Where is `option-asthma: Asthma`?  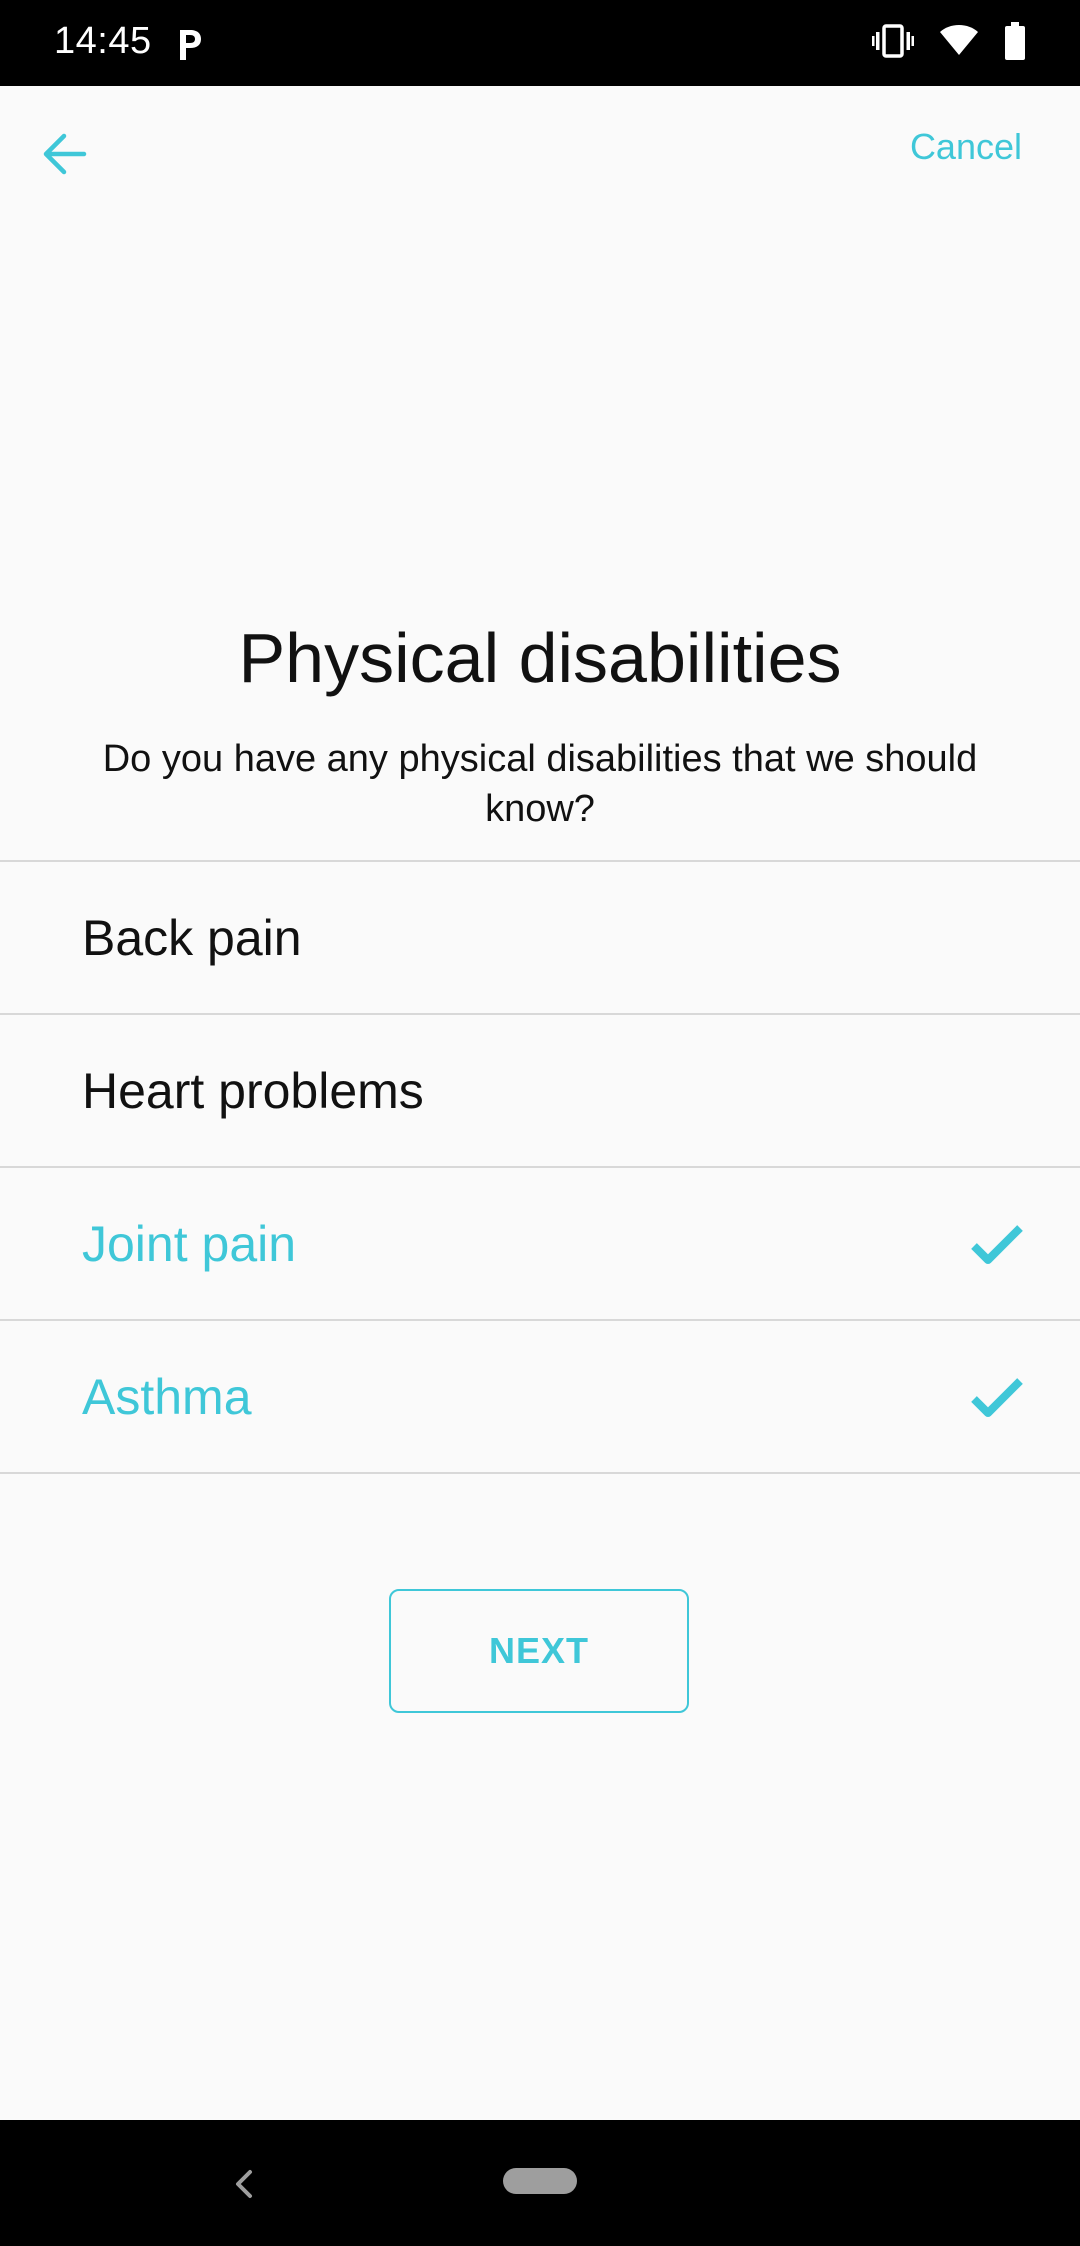 option-asthma: Asthma is located at coordinates (540, 1397).